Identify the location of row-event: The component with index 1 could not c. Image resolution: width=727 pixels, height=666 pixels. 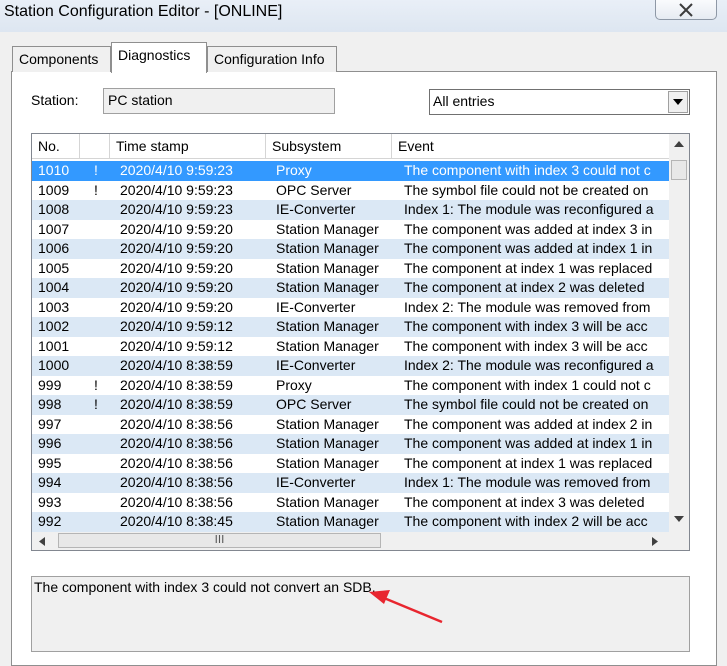
(527, 384).